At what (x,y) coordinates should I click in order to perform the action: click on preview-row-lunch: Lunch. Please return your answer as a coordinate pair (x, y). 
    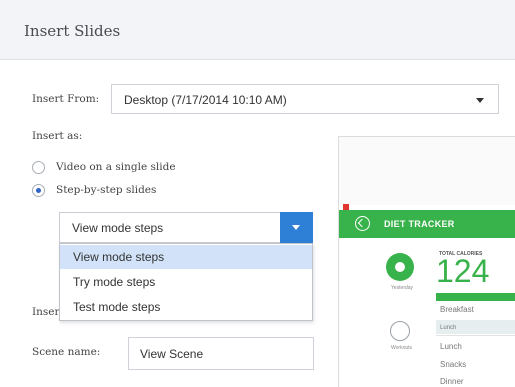
    Looking at the image, I should click on (451, 346).